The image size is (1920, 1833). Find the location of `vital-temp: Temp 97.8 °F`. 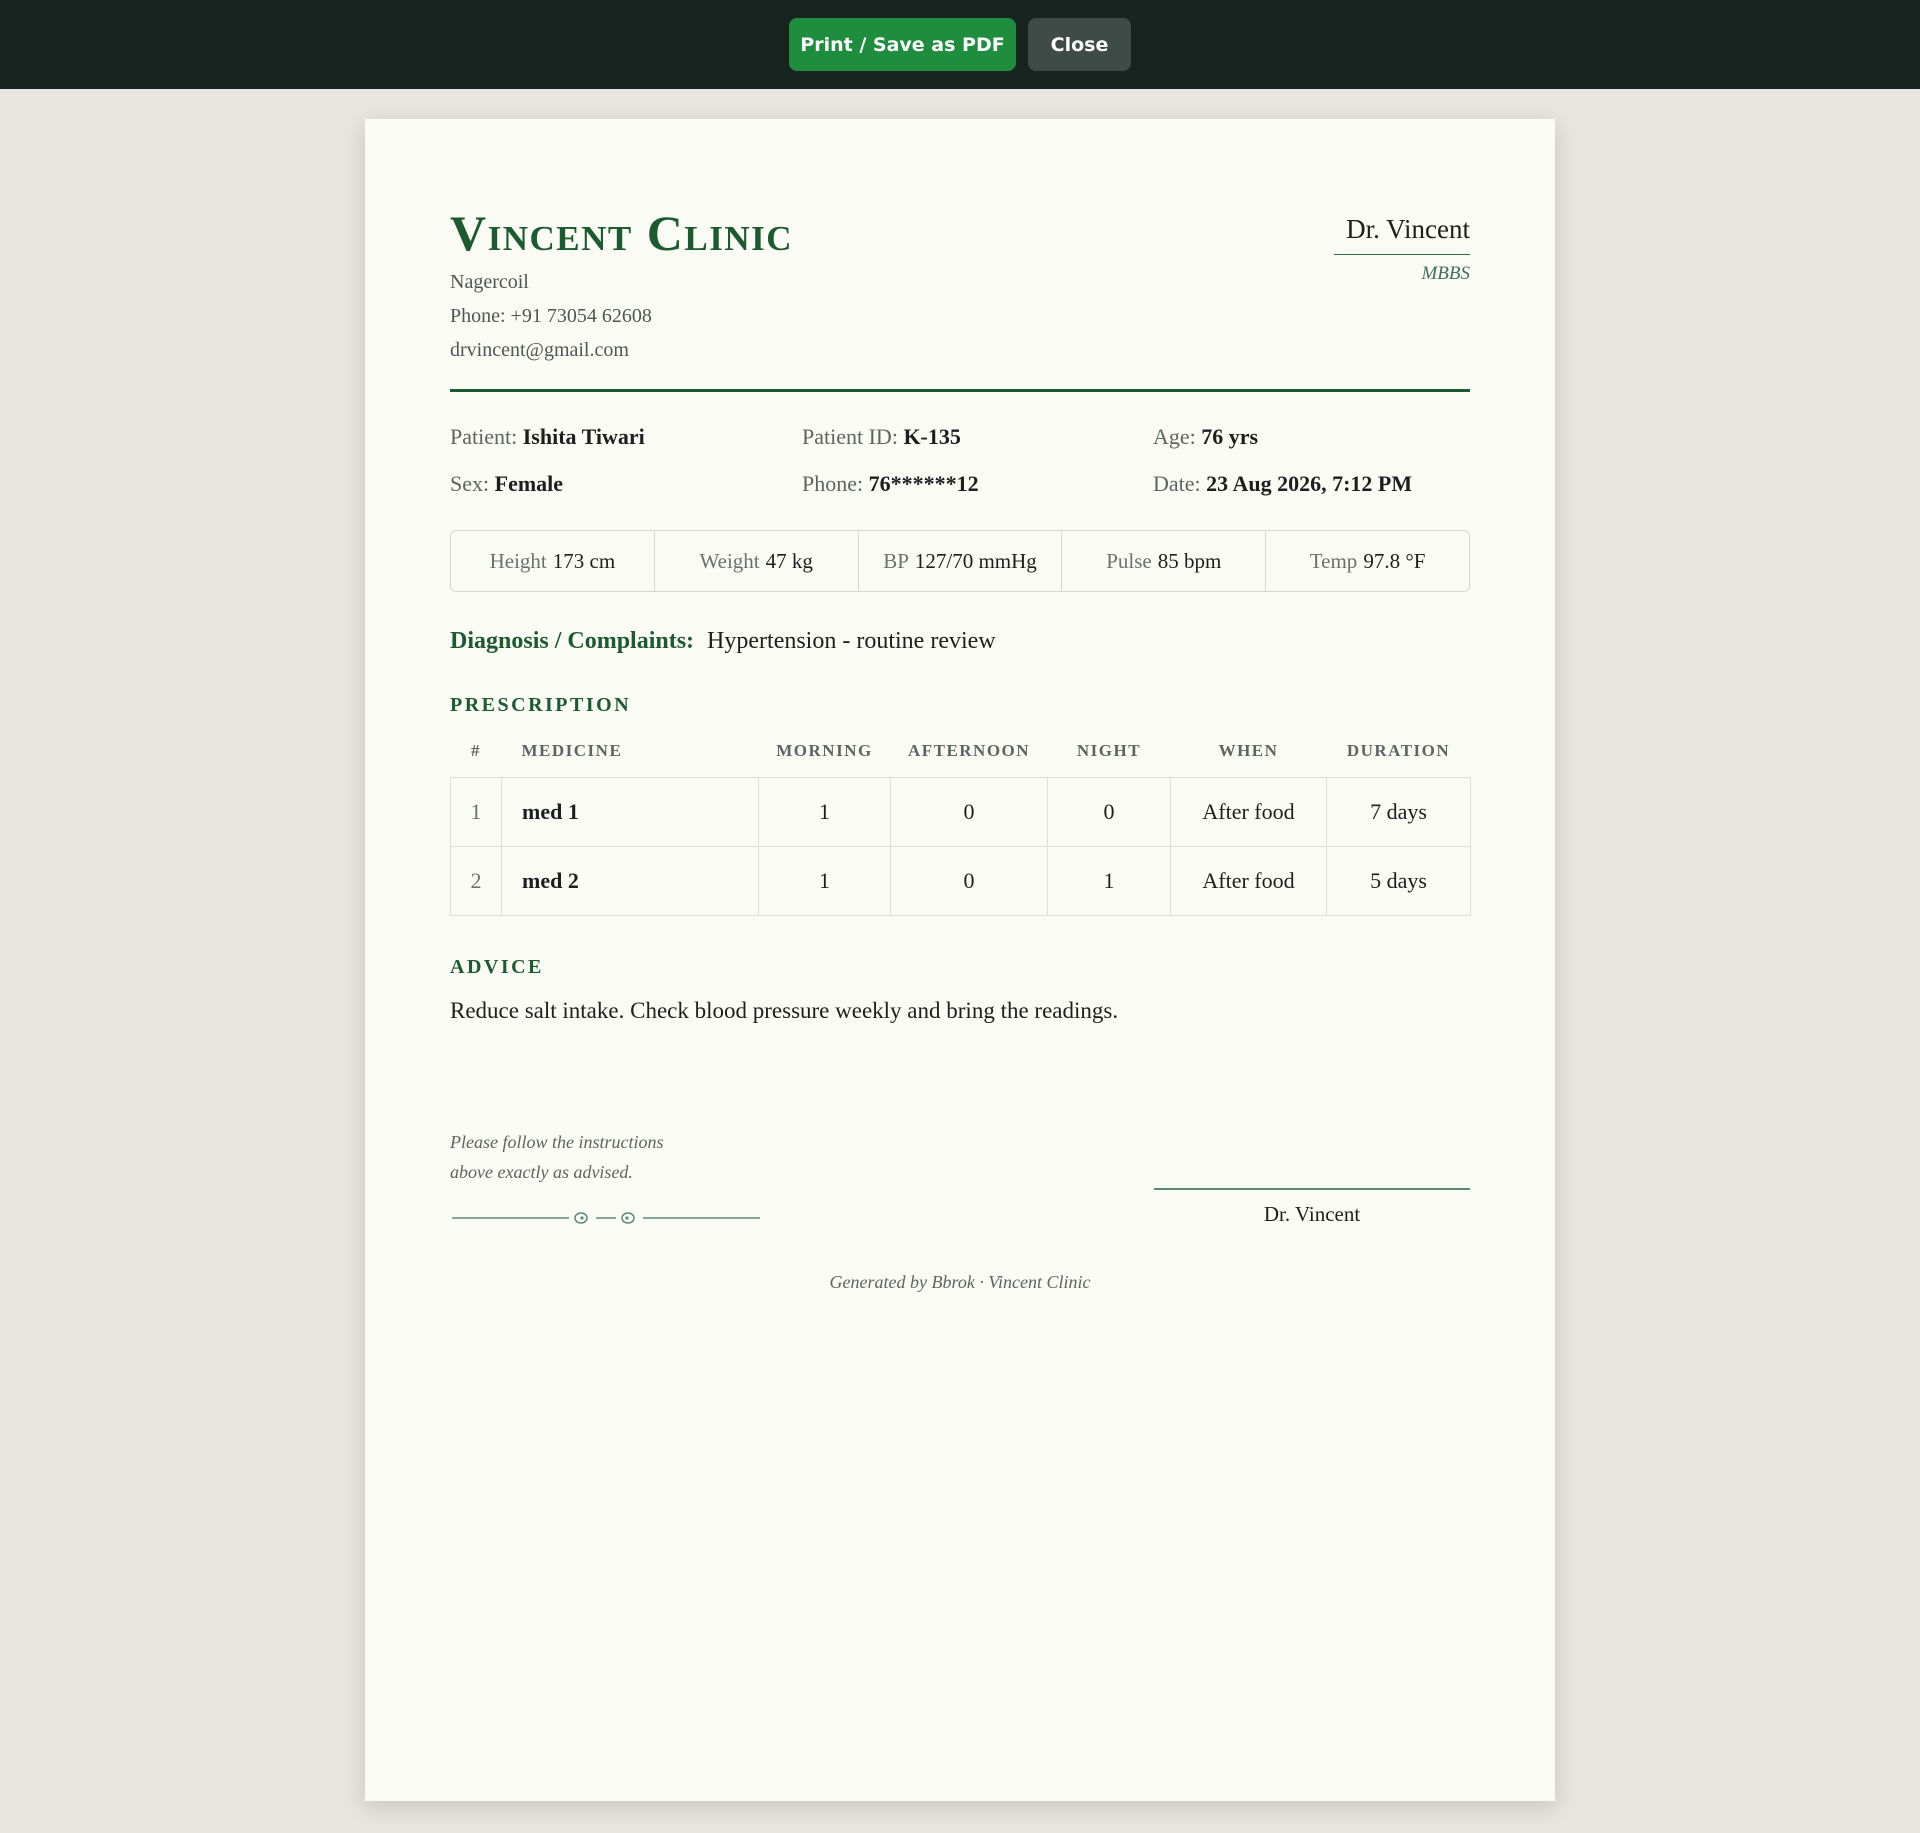

vital-temp: Temp 97.8 °F is located at coordinates (1367, 561).